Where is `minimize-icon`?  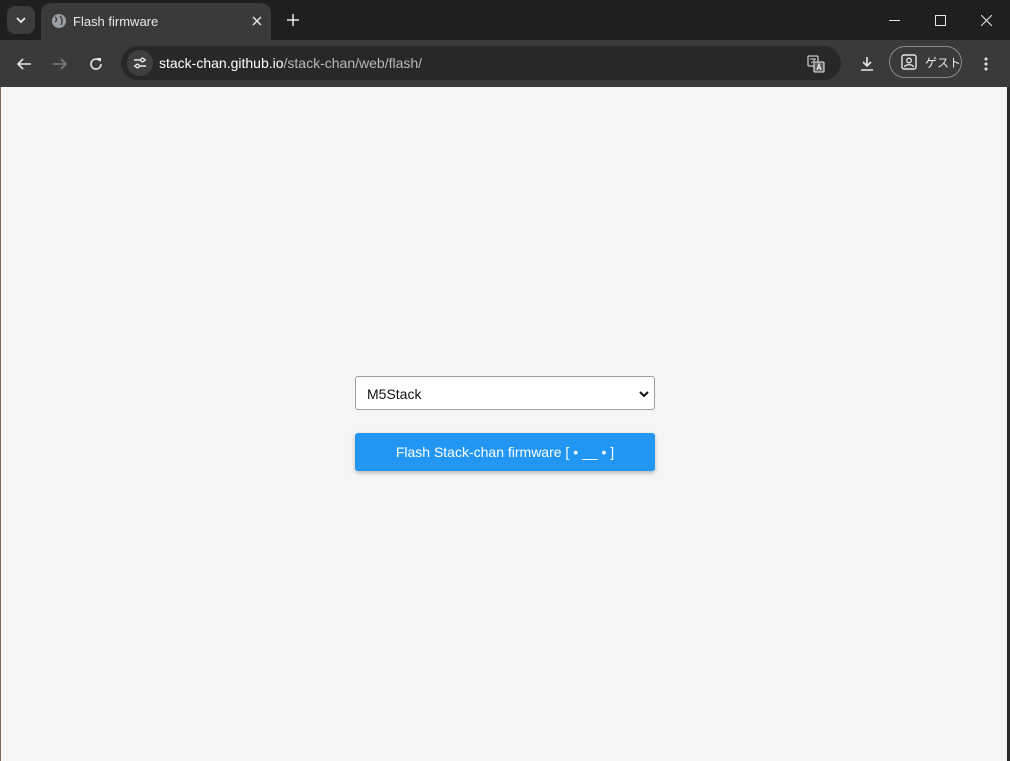 minimize-icon is located at coordinates (894, 20).